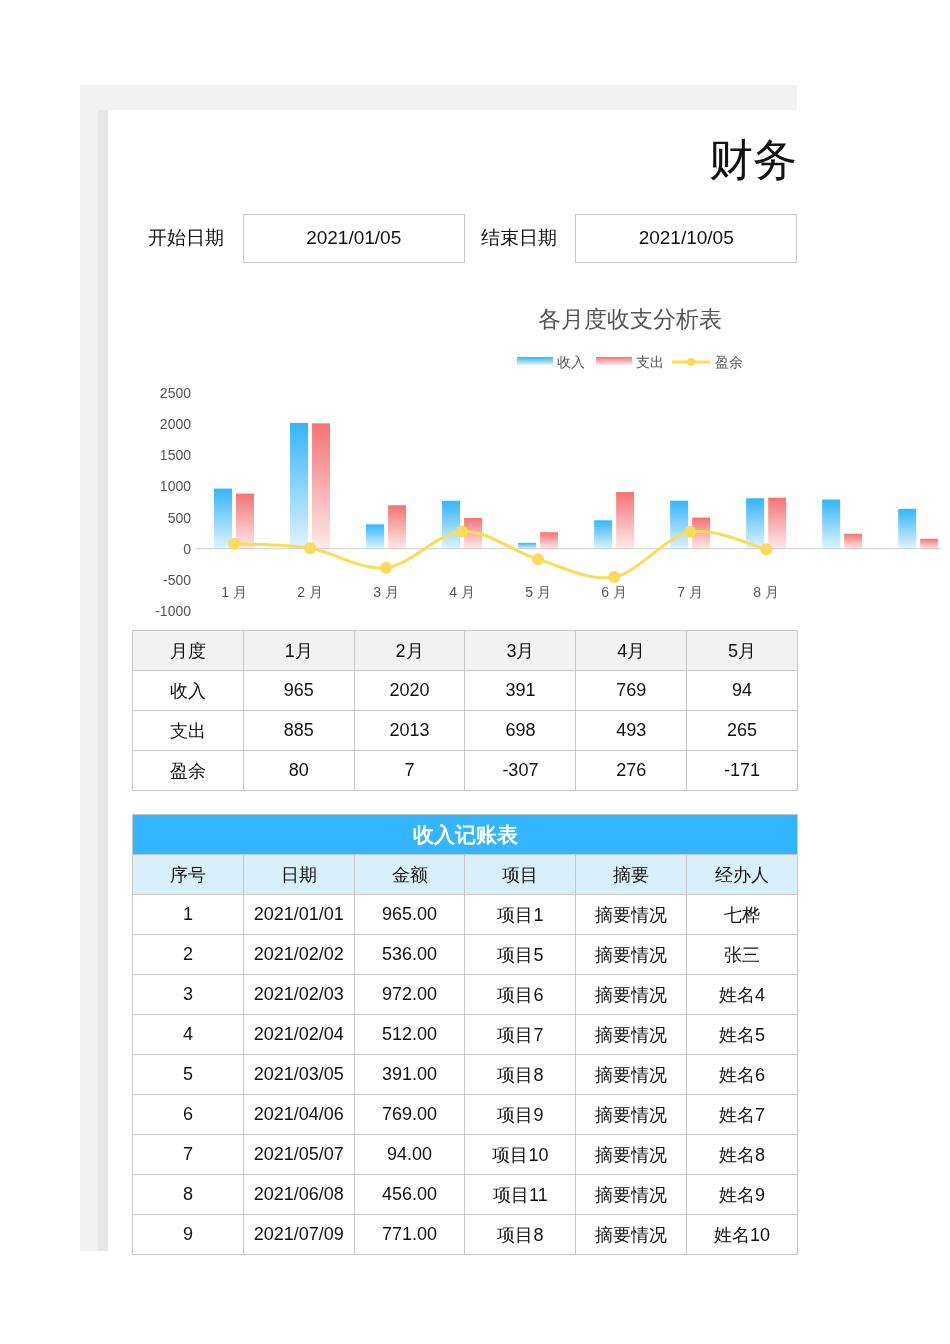 The height and width of the screenshot is (1344, 950). What do you see at coordinates (520, 954) in the screenshot?
I see `table-cell: 项目5` at bounding box center [520, 954].